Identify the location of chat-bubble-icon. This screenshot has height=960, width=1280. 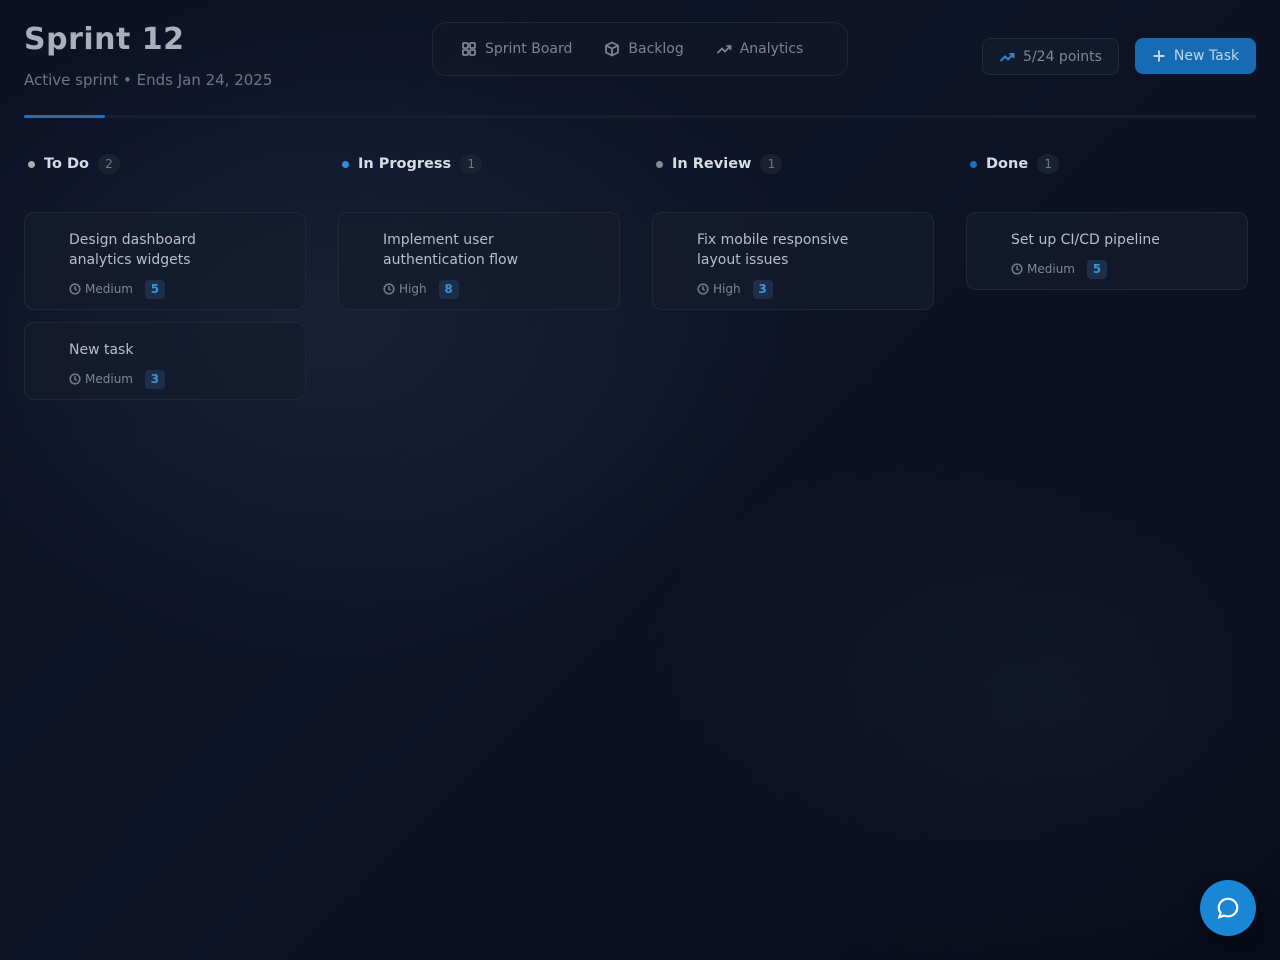
(1228, 908).